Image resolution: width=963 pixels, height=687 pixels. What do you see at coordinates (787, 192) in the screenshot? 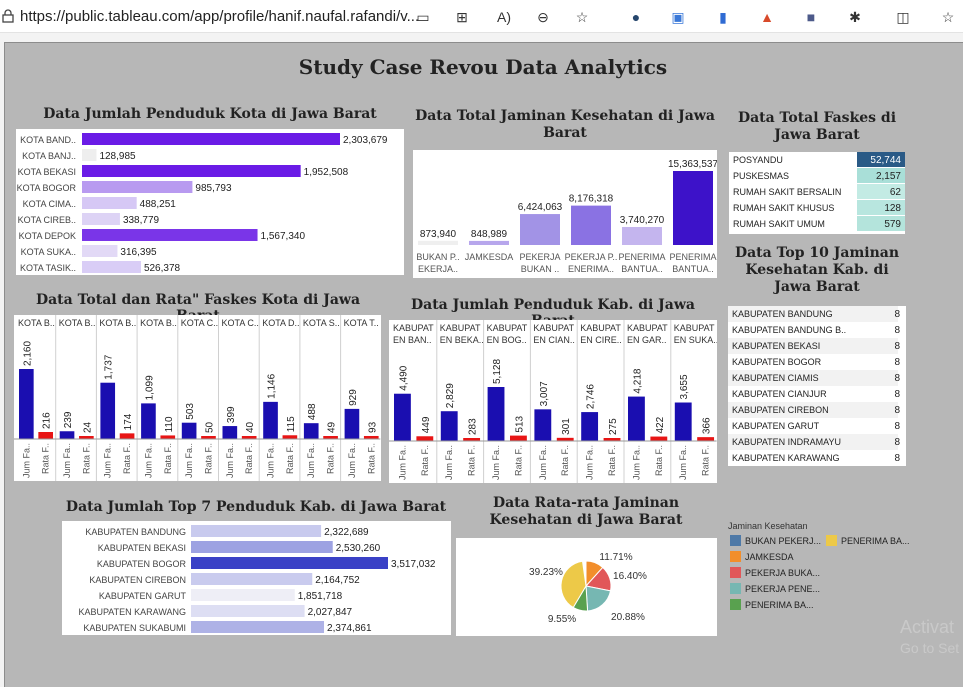
I see `faskes-row-label: RUMAH SAKIT BERSALIN` at bounding box center [787, 192].